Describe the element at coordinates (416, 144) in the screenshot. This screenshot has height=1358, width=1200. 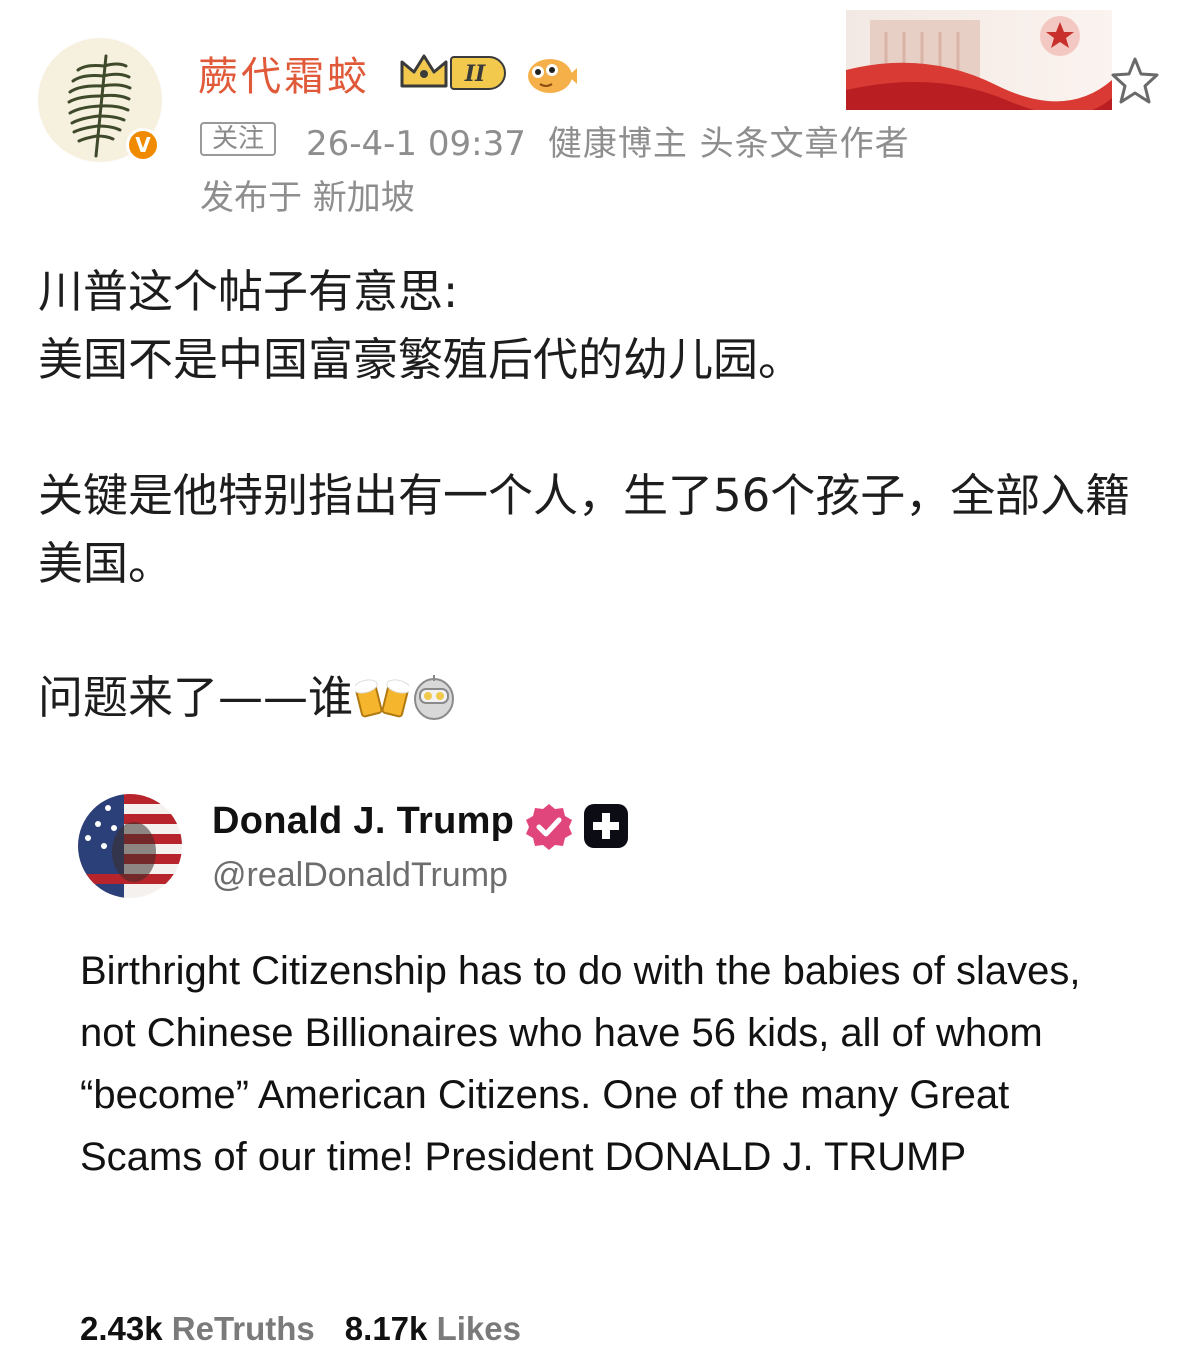
I see `post-timestamp: 26-4-1 09:37` at that location.